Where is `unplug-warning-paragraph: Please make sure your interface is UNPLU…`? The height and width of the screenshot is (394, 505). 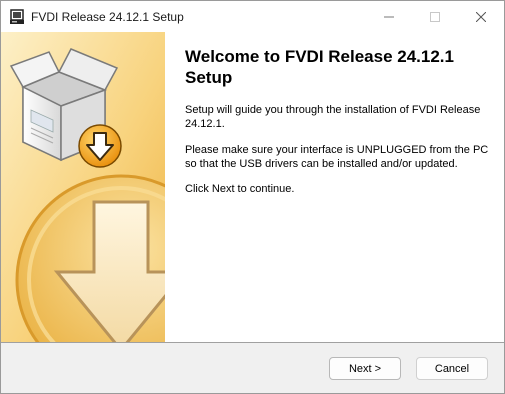
unplug-warning-paragraph: Please make sure your interface is UNPLU… is located at coordinates (337, 157).